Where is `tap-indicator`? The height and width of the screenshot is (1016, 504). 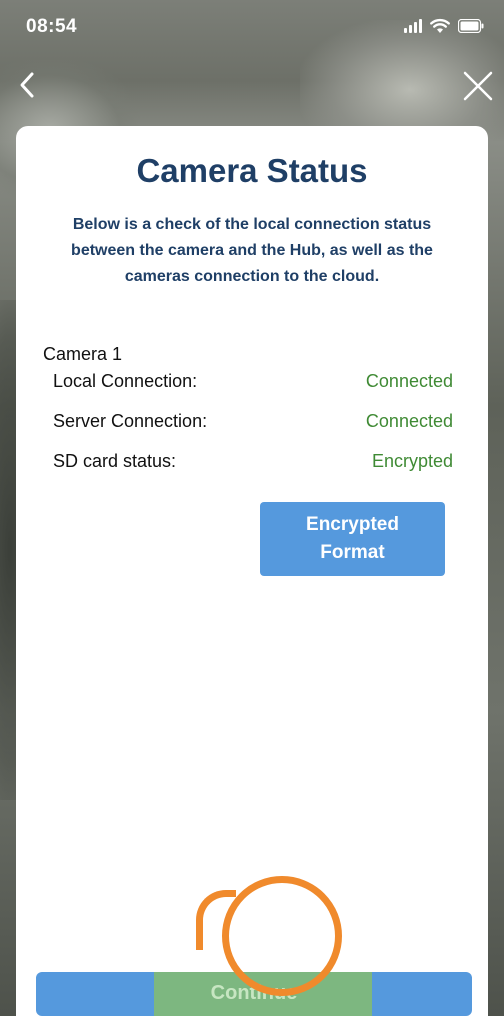
tap-indicator is located at coordinates (282, 936).